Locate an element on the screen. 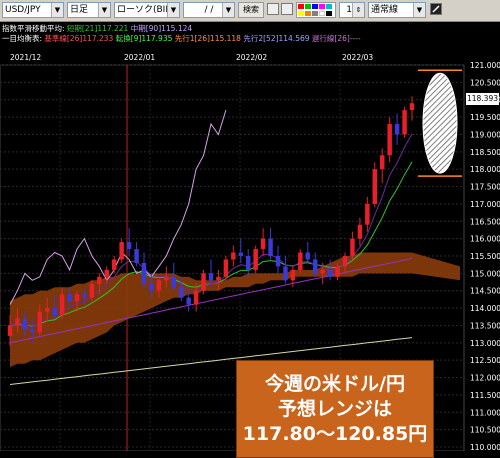  price-tick-label: 114.500 is located at coordinates (485, 291).